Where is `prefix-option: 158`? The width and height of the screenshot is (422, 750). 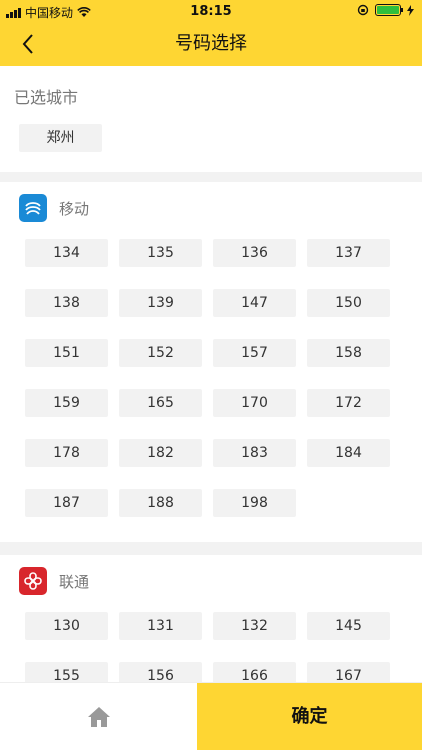
prefix-option: 158 is located at coordinates (348, 353).